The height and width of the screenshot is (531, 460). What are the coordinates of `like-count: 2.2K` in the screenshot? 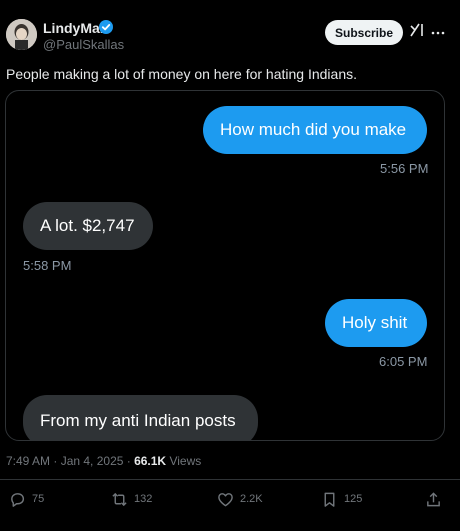 It's located at (251, 499).